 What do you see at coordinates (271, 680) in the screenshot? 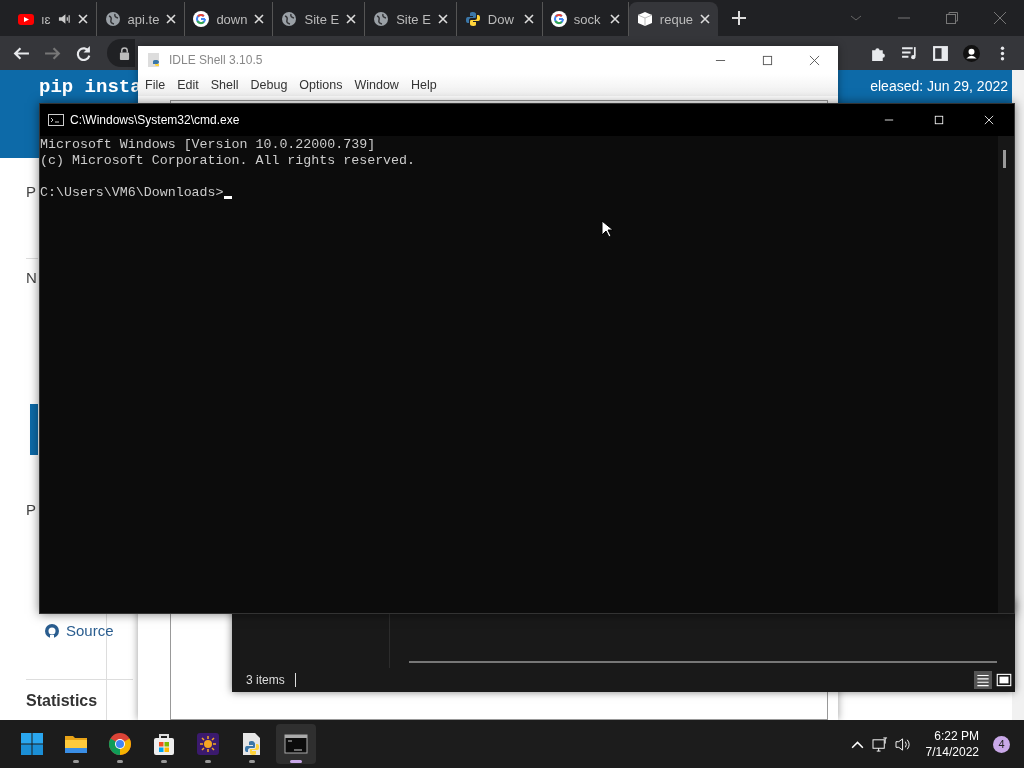
I see `item-count: 3 items` at bounding box center [271, 680].